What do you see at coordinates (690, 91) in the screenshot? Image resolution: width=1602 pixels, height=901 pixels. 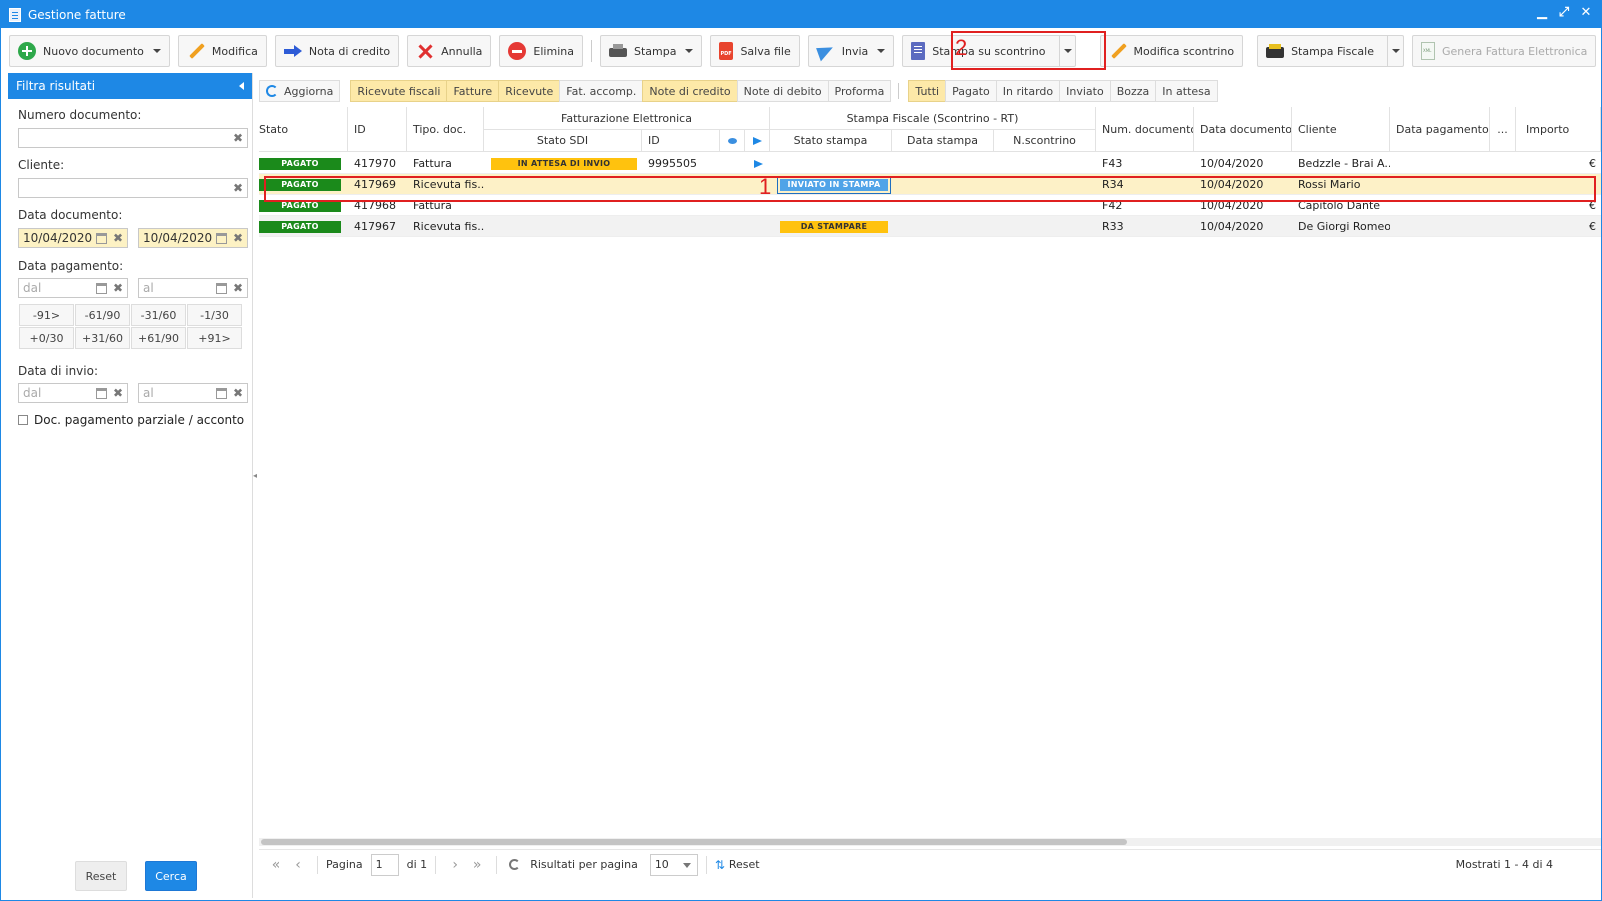 I see `filter-note-di-credito: Note di credito` at bounding box center [690, 91].